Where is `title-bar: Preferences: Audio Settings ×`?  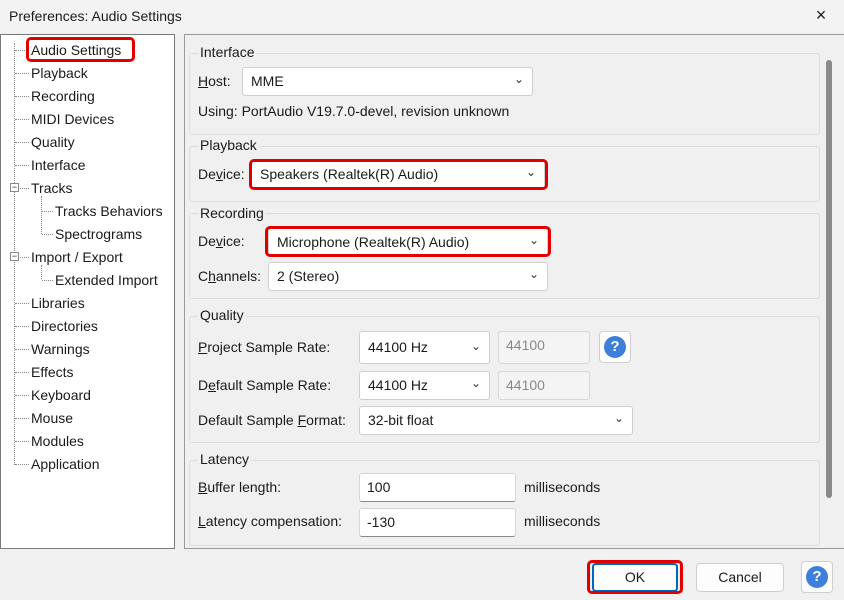 title-bar: Preferences: Audio Settings × is located at coordinates (422, 16).